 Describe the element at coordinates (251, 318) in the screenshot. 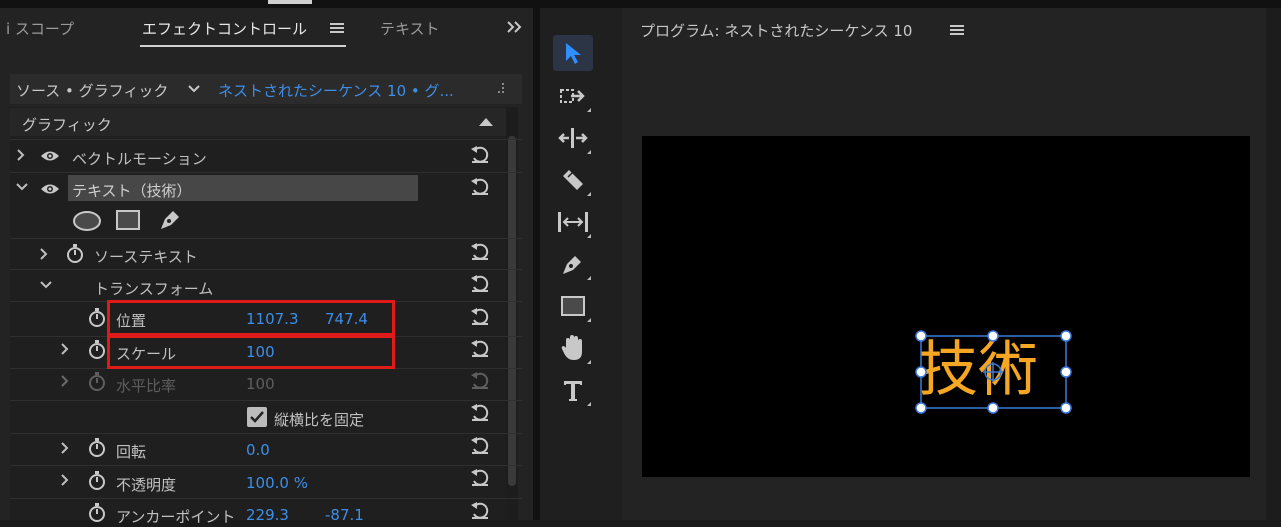

I see `position-highlight-box` at that location.